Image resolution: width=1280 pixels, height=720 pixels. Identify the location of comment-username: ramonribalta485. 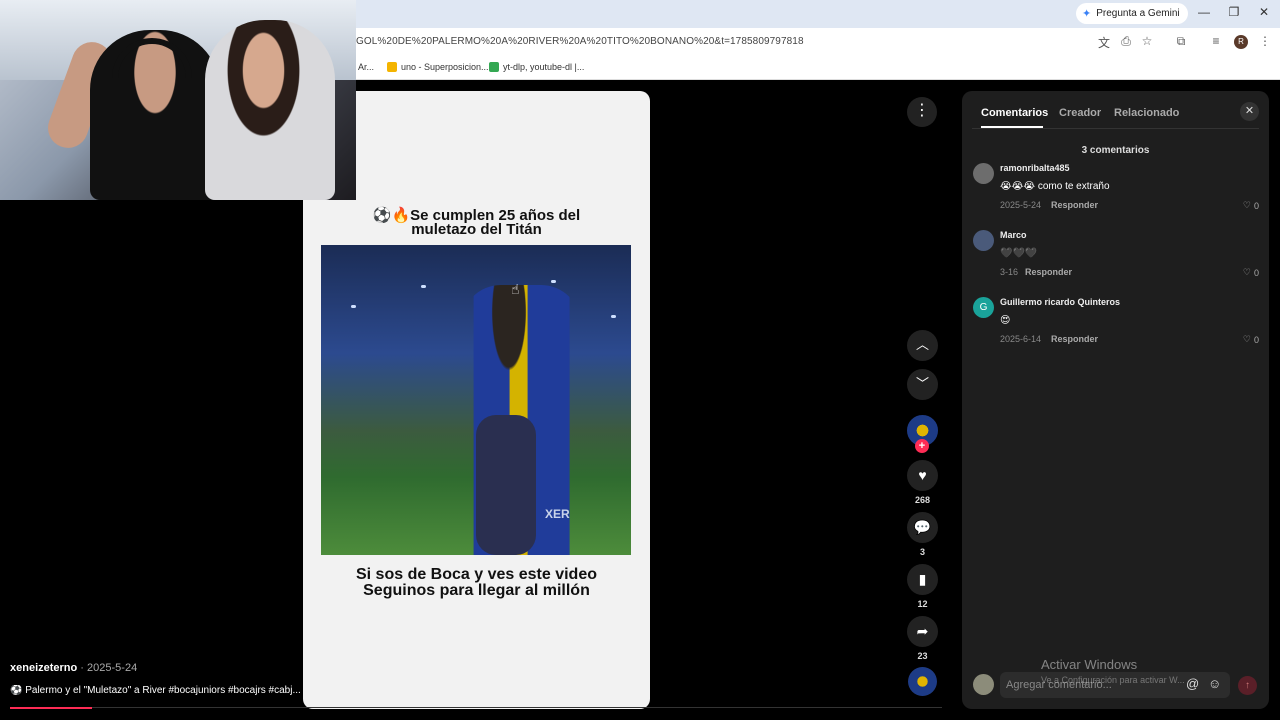
(1035, 168).